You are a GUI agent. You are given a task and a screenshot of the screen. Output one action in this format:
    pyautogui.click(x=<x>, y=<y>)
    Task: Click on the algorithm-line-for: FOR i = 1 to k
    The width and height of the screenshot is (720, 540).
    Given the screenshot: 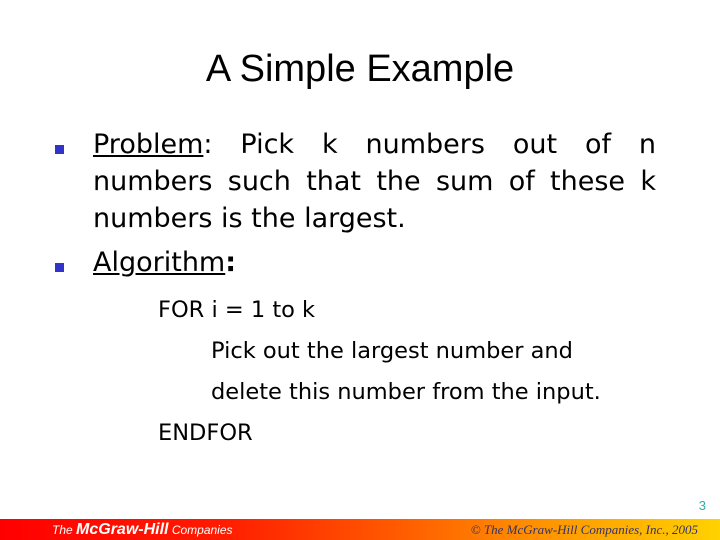 What is the action you would take?
    pyautogui.click(x=237, y=310)
    